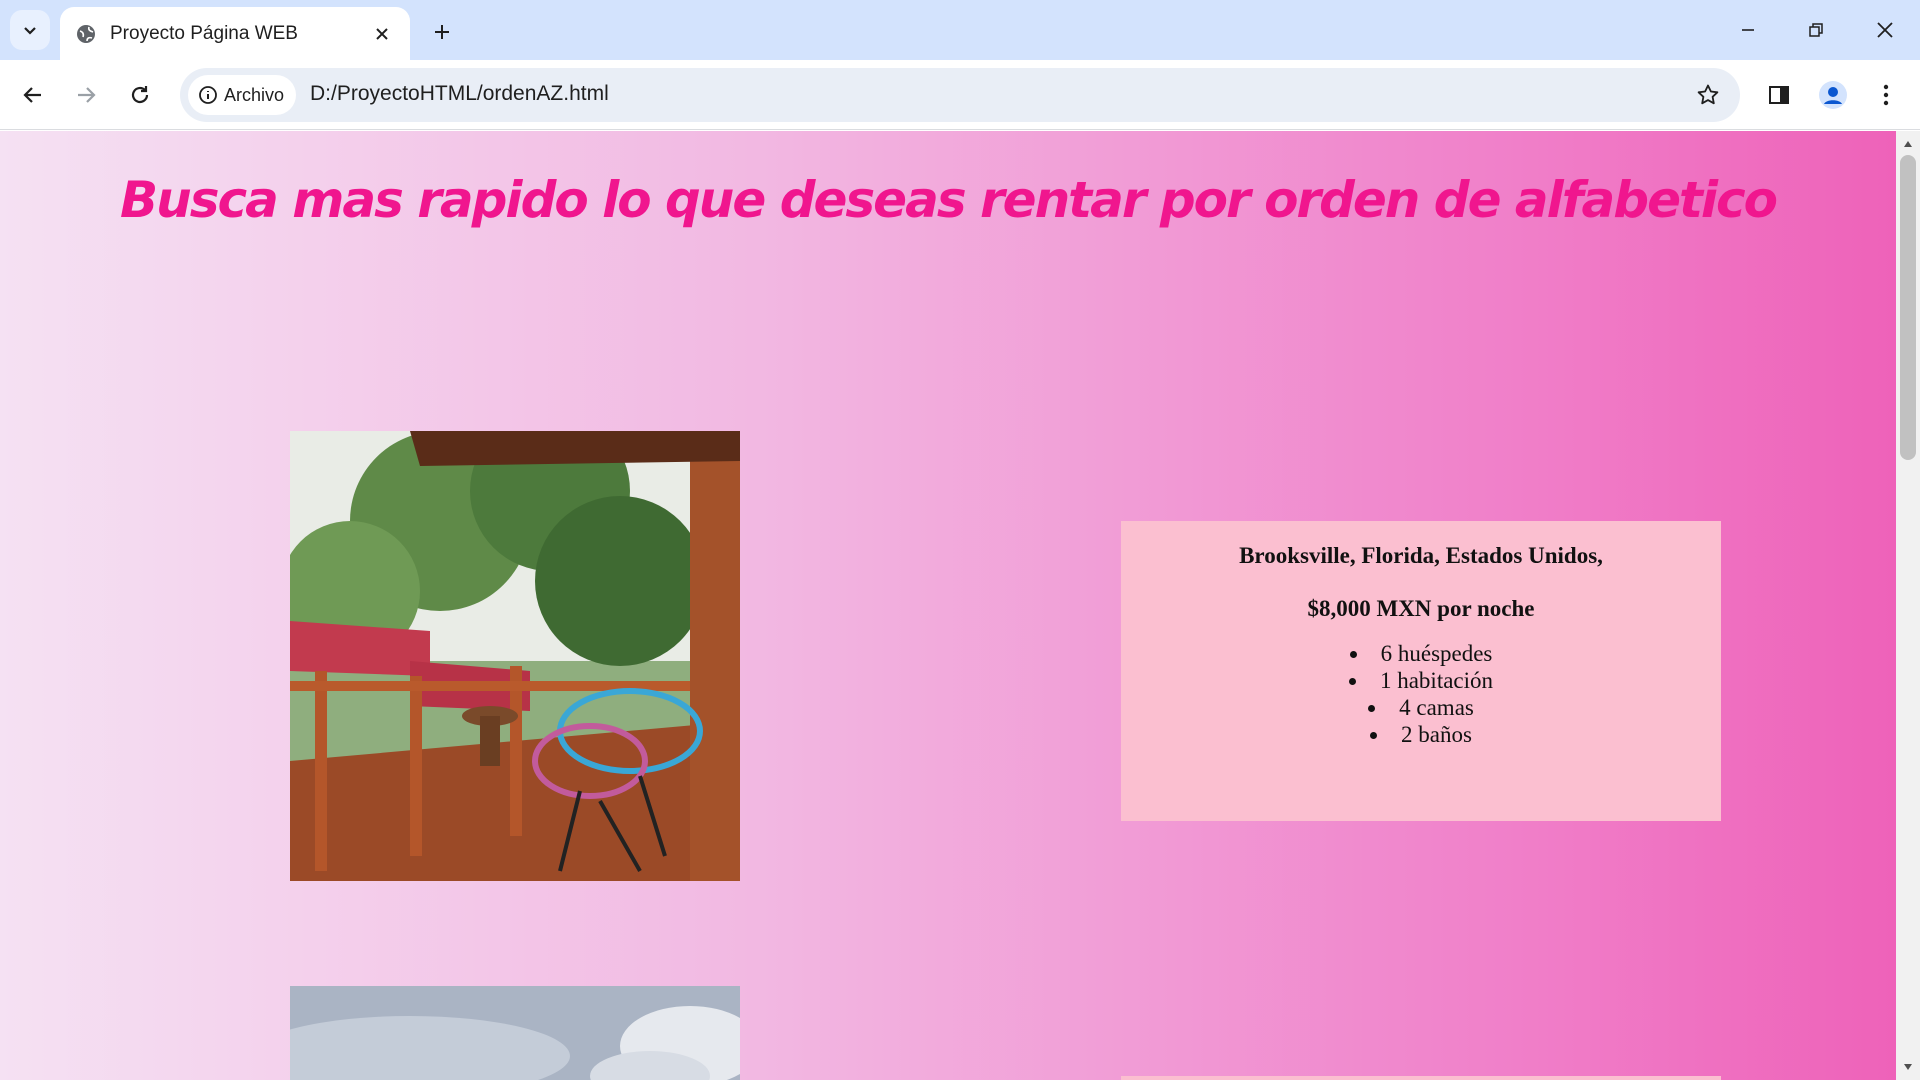 The height and width of the screenshot is (1080, 1920). I want to click on browser-tab: Proyecto Página WEB, so click(235, 33).